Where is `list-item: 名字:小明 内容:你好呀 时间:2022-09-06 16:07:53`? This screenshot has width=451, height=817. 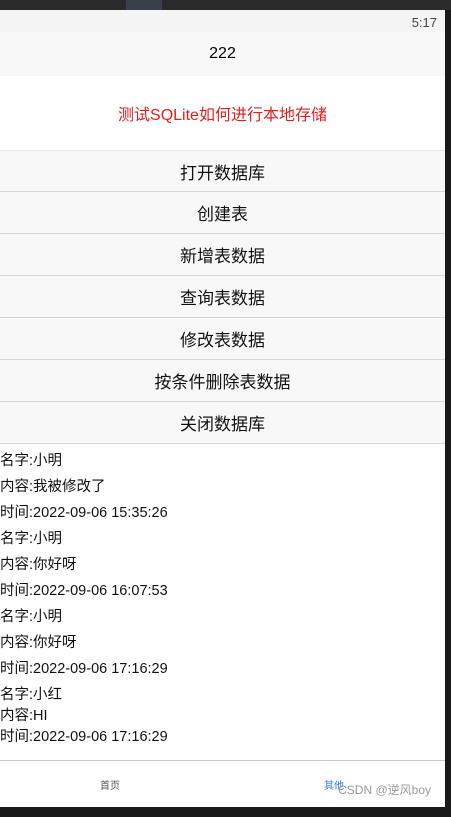
list-item: 名字:小明 内容:你好呀 时间:2022-09-06 16:07:53 is located at coordinates (222, 565).